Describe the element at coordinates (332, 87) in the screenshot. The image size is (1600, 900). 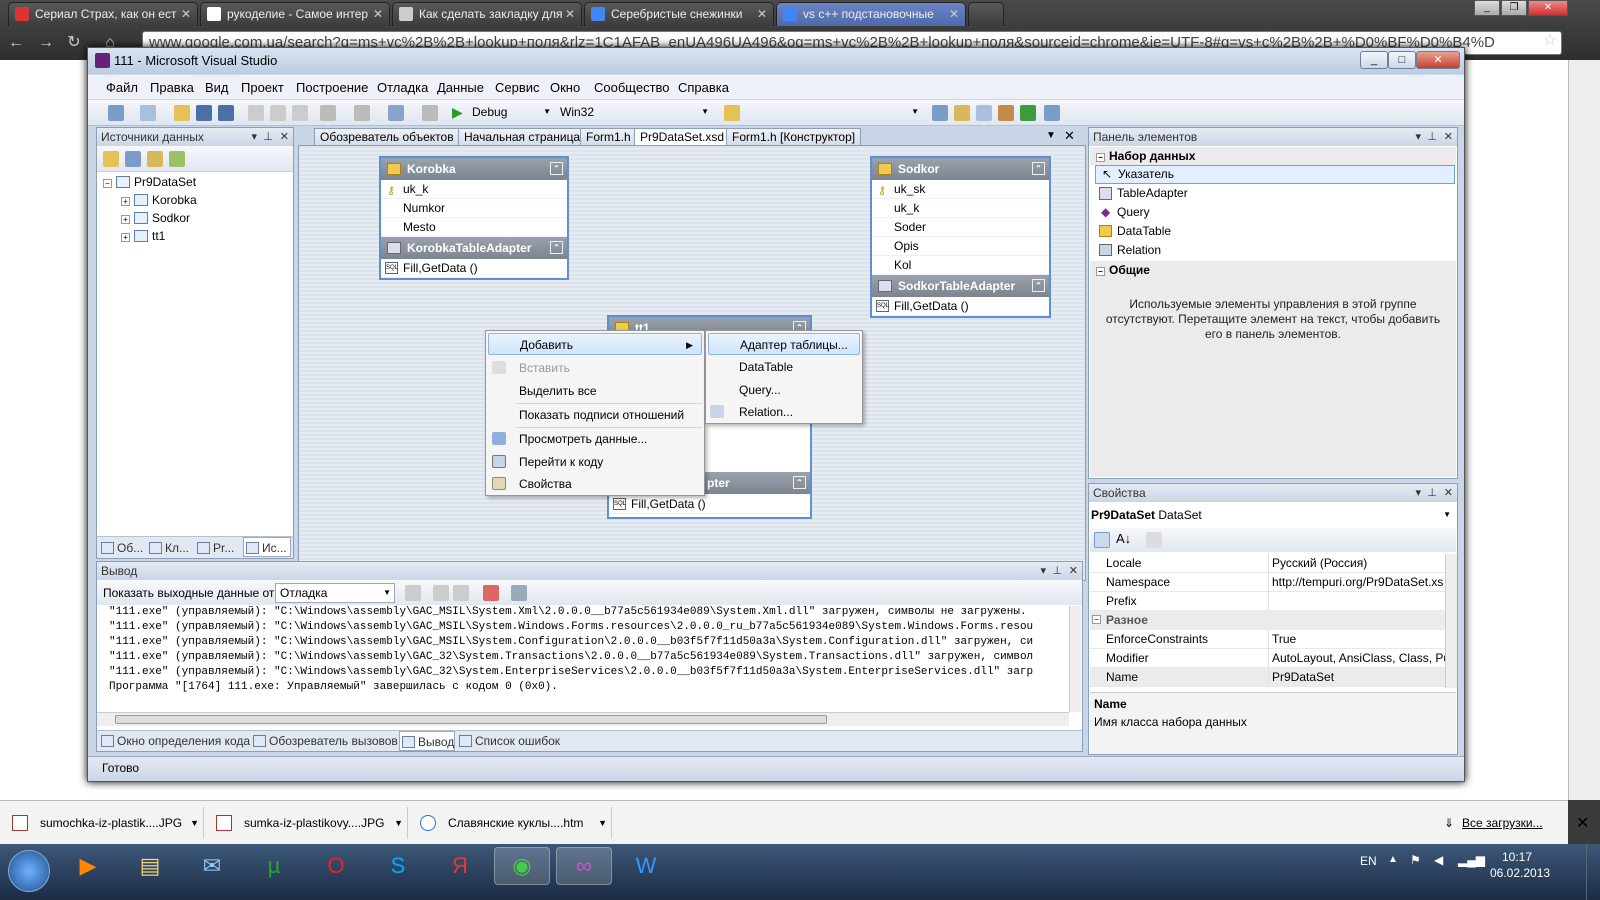
I see `menu-build: Построение` at that location.